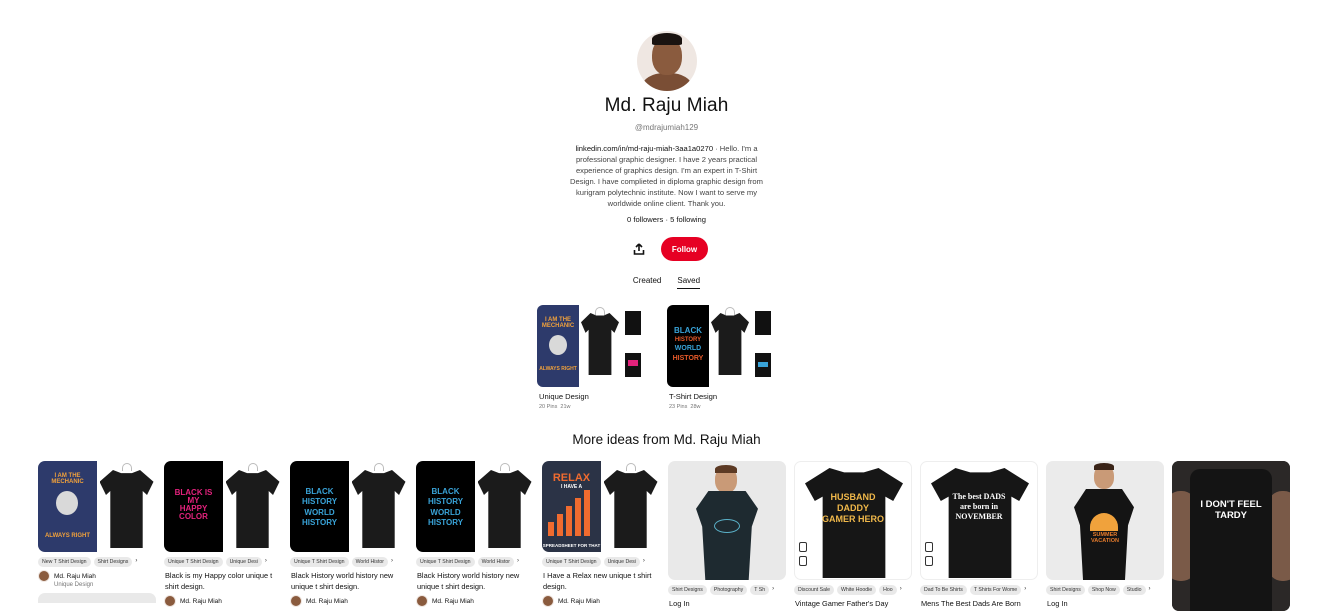 The image size is (1333, 611). I want to click on share-icon, so click(639, 249).